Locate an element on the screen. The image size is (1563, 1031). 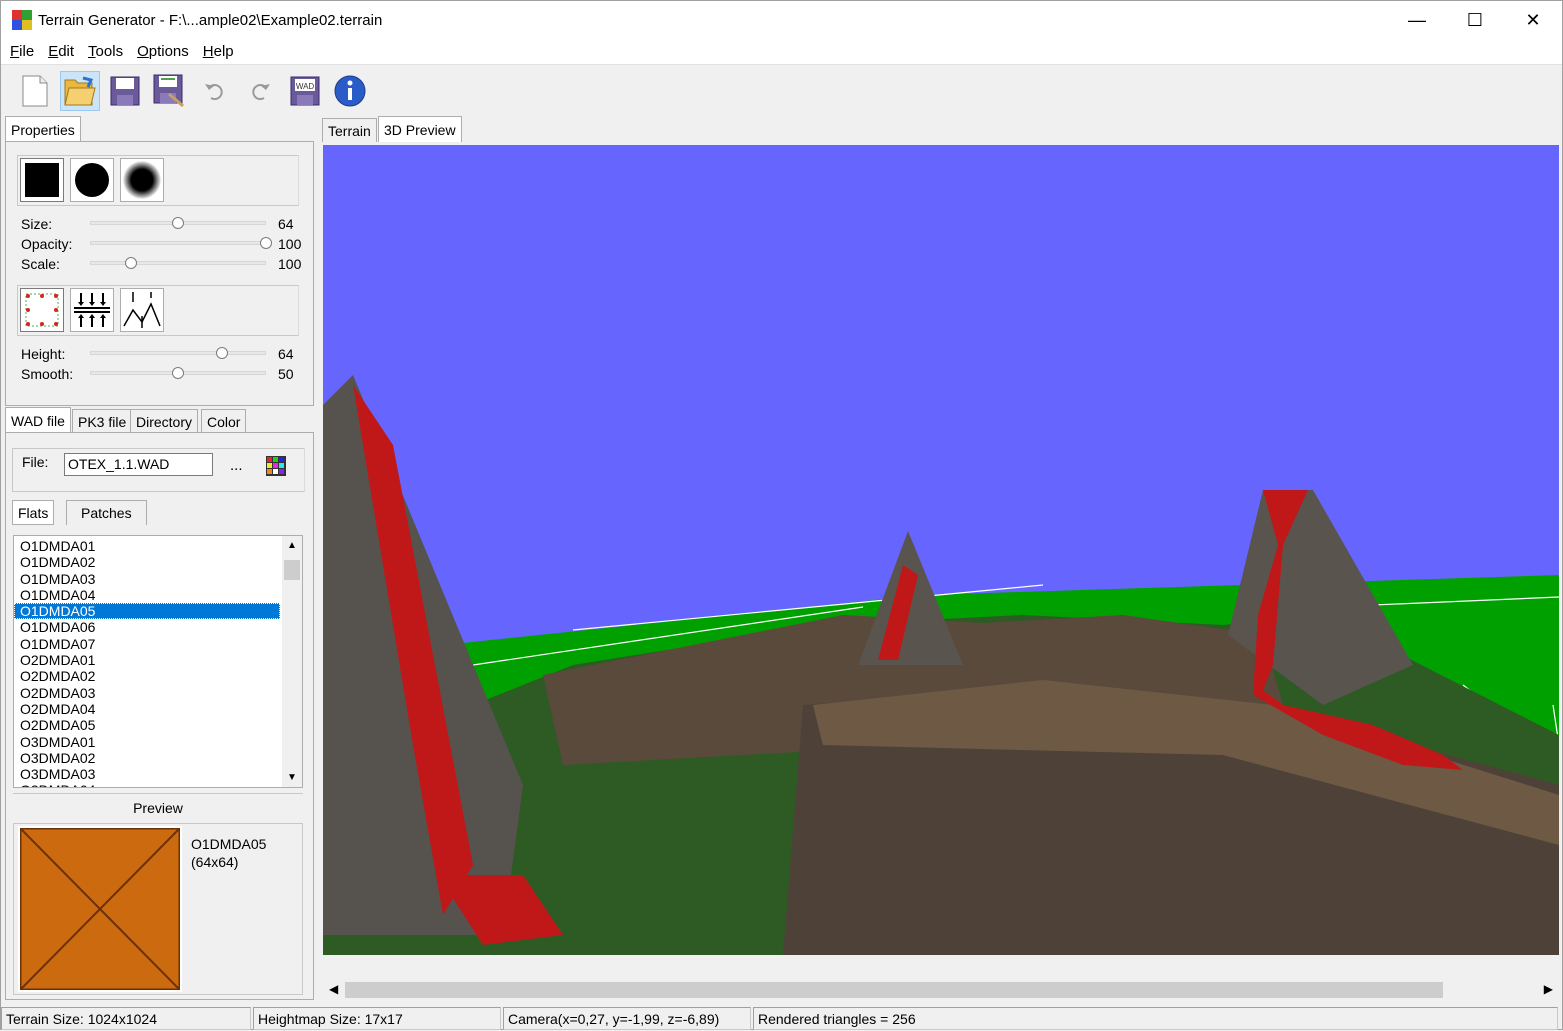
new-button is located at coordinates (35, 91).